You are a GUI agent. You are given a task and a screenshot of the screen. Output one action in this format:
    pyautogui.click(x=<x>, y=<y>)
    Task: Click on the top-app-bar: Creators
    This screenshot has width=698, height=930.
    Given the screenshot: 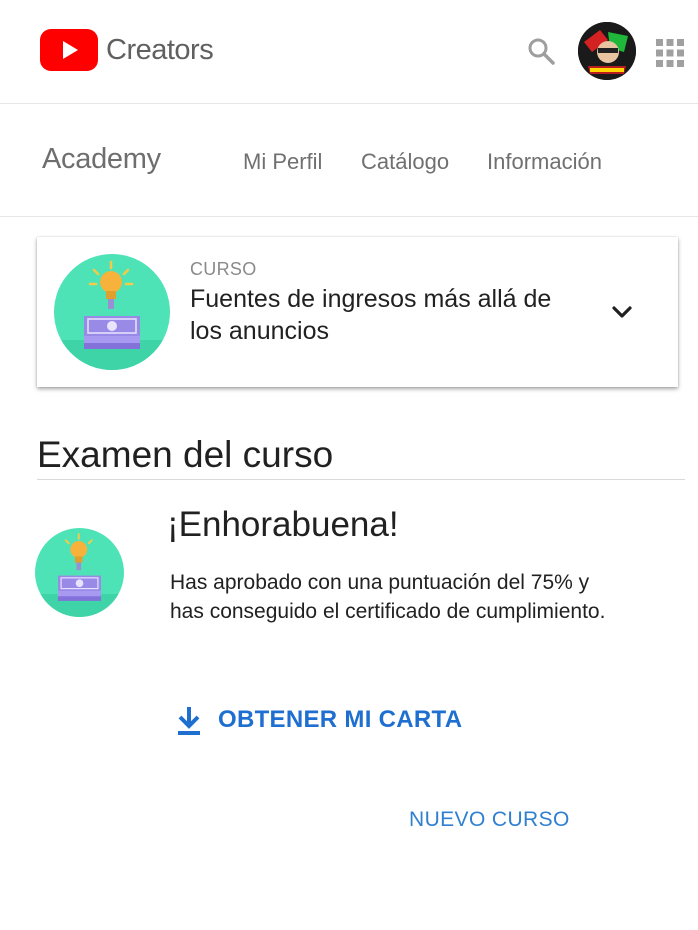 What is the action you would take?
    pyautogui.click(x=349, y=52)
    